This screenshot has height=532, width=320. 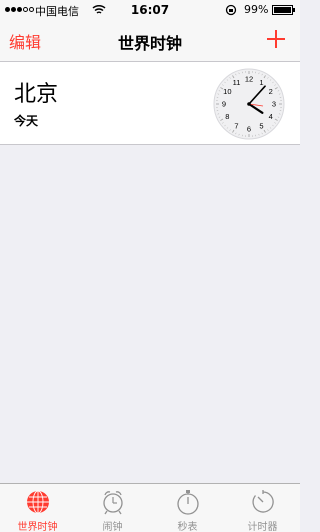 I want to click on clock-number: 2, so click(x=271, y=91).